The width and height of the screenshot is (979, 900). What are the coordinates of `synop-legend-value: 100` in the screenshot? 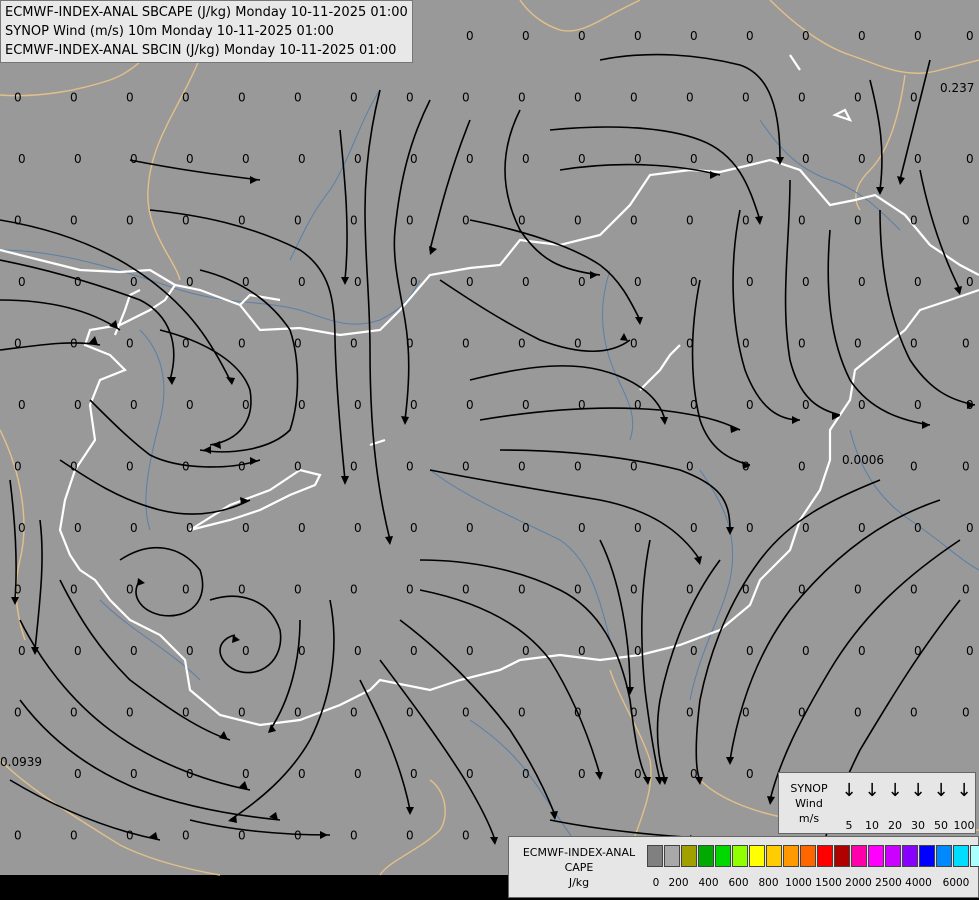 It's located at (964, 825).